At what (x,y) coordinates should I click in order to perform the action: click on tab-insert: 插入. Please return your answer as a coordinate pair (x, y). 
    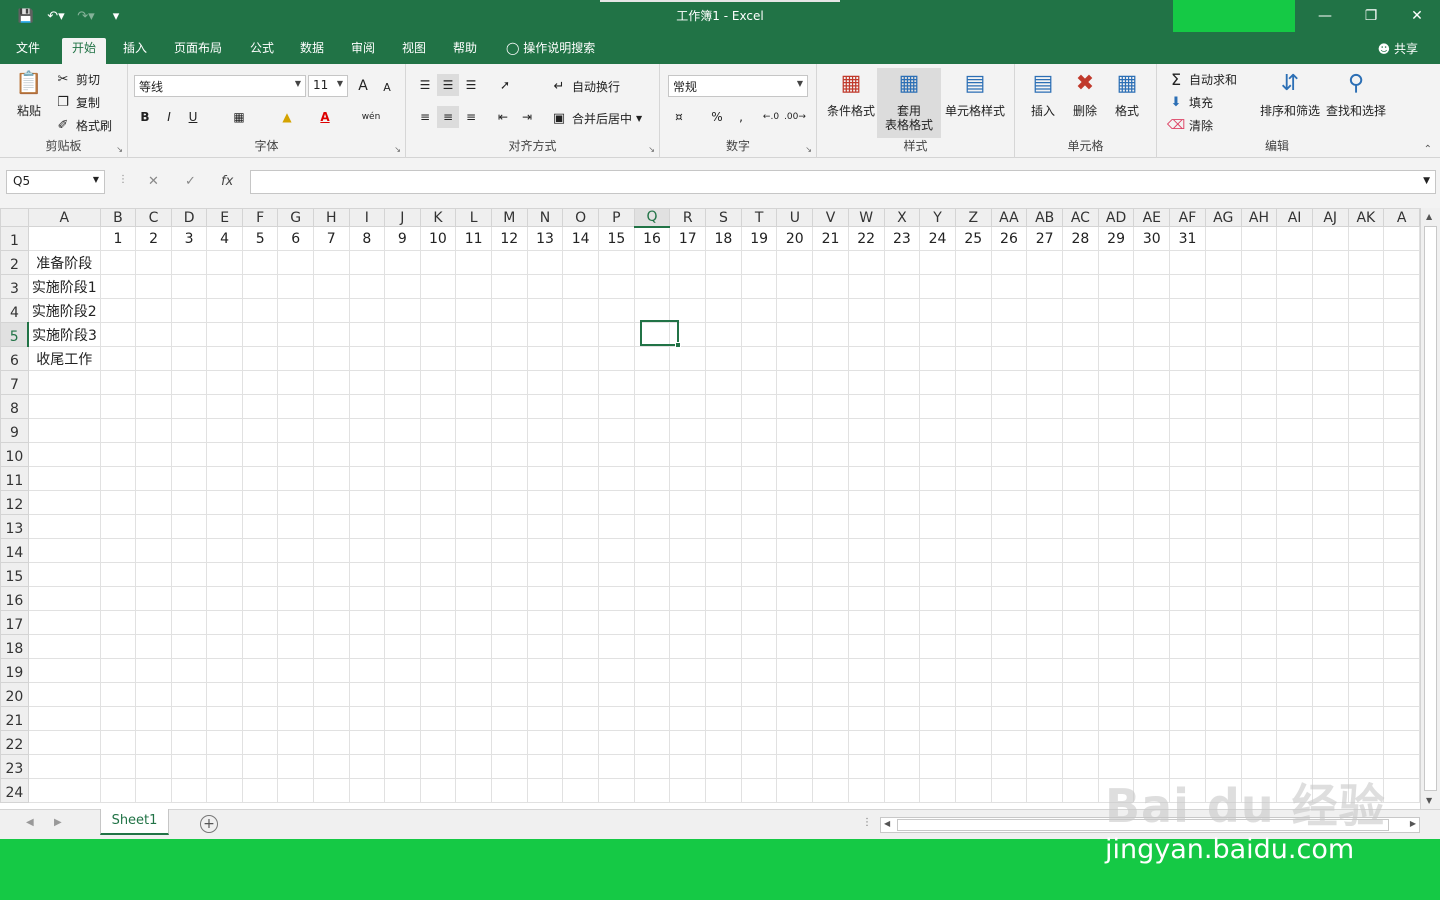
    Looking at the image, I should click on (135, 51).